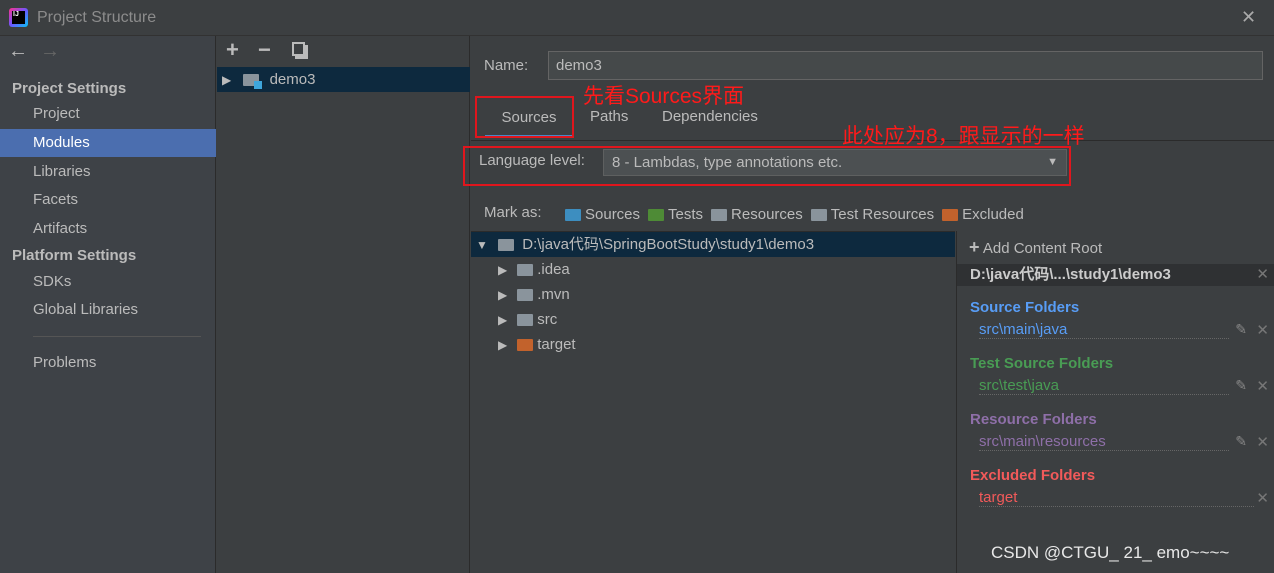 This screenshot has width=1274, height=573. I want to click on content-root-path: D:\java代码\...\study1\demo3, so click(1070, 274).